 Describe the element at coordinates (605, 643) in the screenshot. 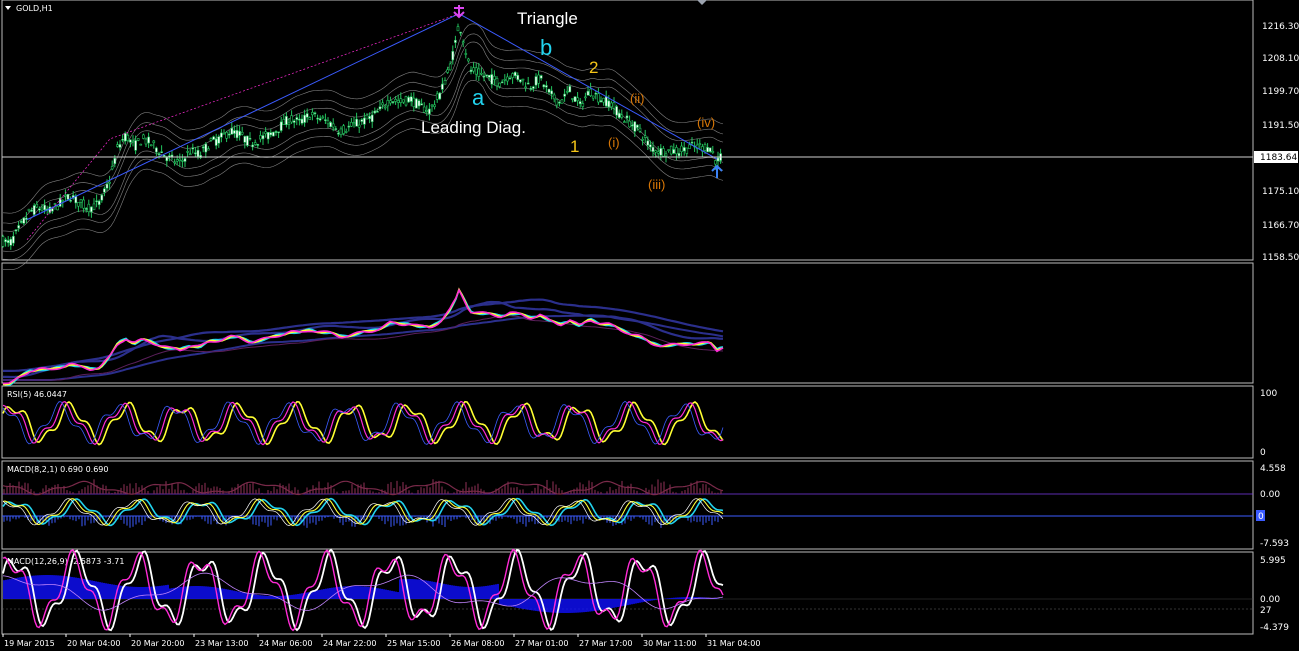

I see `time-label: 27 Mar 17:00` at that location.